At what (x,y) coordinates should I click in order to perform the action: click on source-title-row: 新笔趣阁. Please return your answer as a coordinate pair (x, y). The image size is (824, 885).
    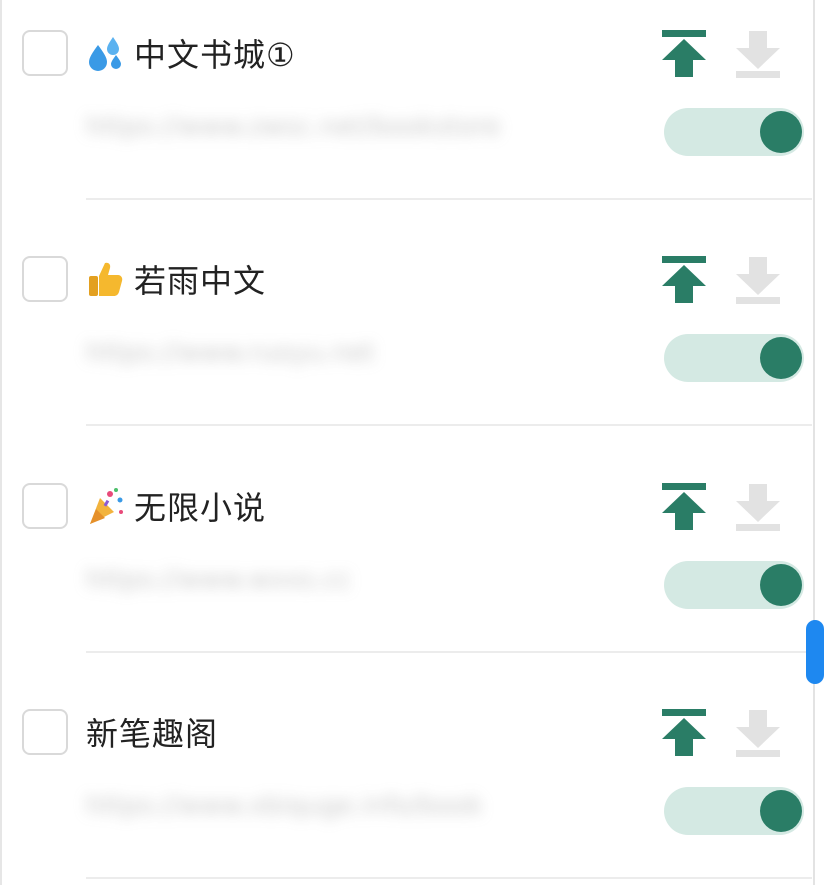
    Looking at the image, I should click on (152, 732).